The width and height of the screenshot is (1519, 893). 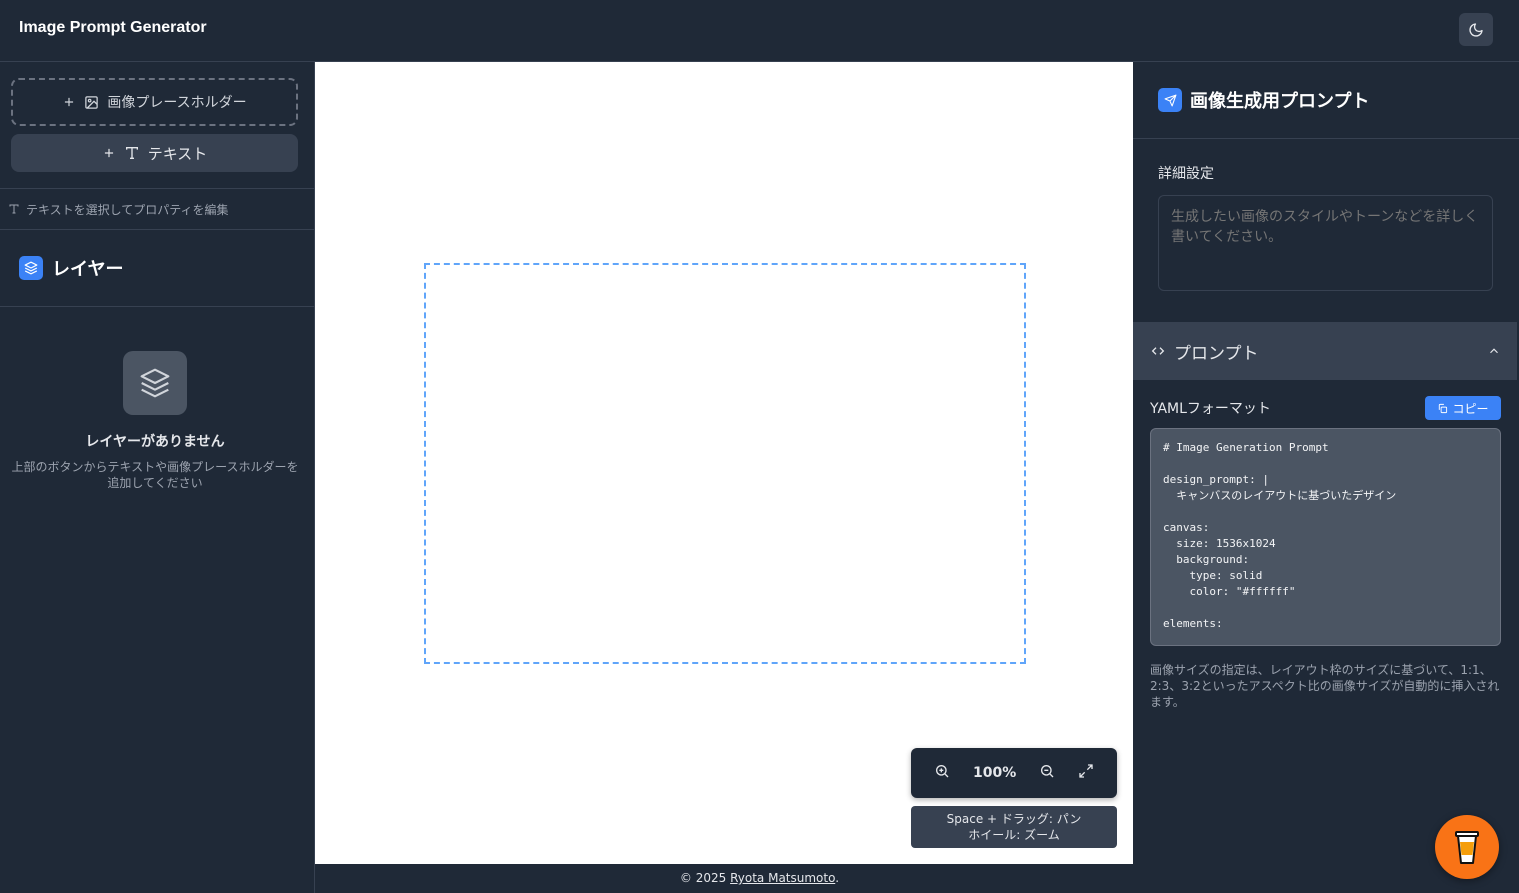 I want to click on layers-header: レイヤー, so click(x=157, y=268).